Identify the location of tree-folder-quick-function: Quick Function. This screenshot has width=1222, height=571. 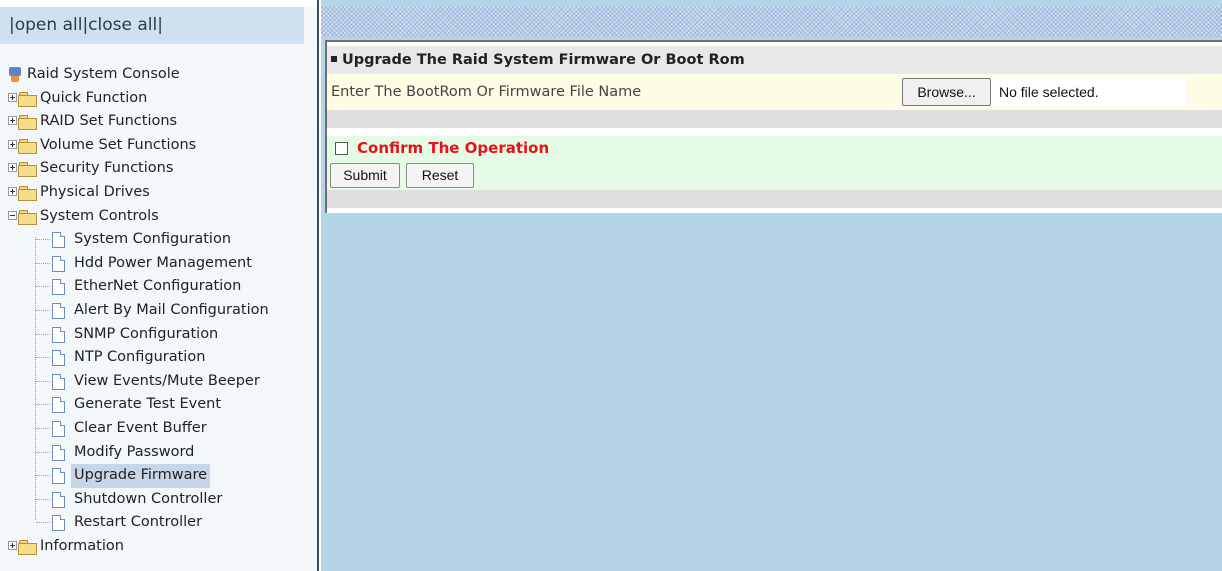
(158, 99).